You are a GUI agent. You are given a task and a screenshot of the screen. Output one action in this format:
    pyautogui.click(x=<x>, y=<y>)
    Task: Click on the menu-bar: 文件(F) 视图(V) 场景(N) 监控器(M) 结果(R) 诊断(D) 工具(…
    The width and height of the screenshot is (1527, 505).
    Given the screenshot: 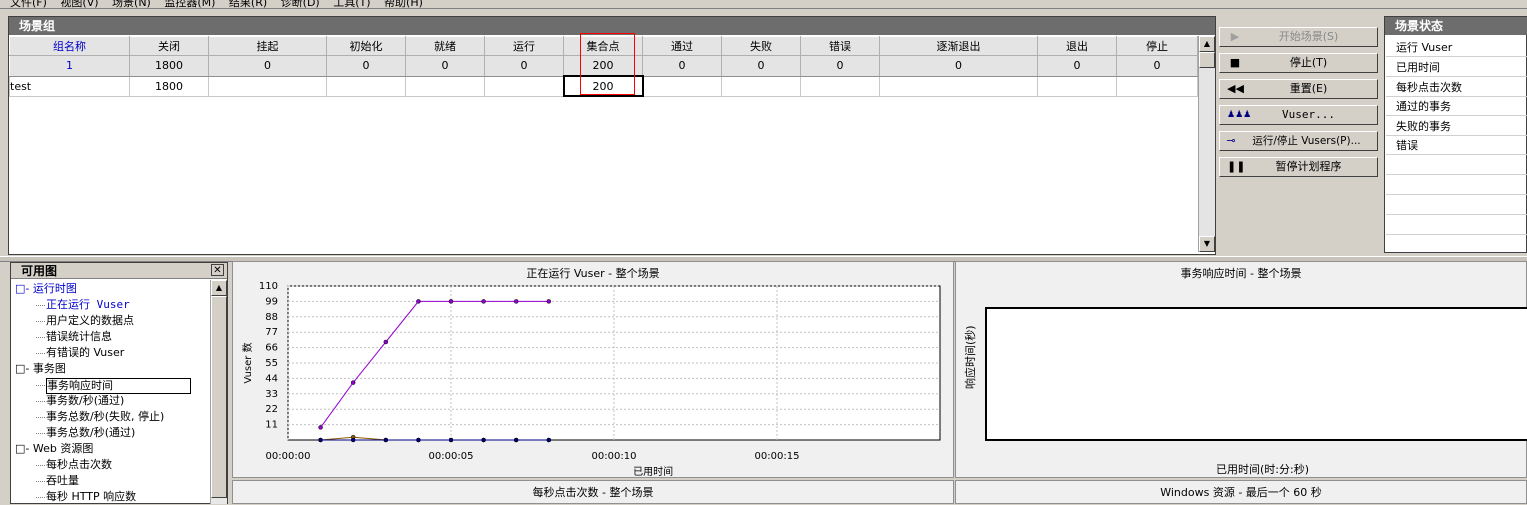 What is the action you would take?
    pyautogui.click(x=763, y=4)
    